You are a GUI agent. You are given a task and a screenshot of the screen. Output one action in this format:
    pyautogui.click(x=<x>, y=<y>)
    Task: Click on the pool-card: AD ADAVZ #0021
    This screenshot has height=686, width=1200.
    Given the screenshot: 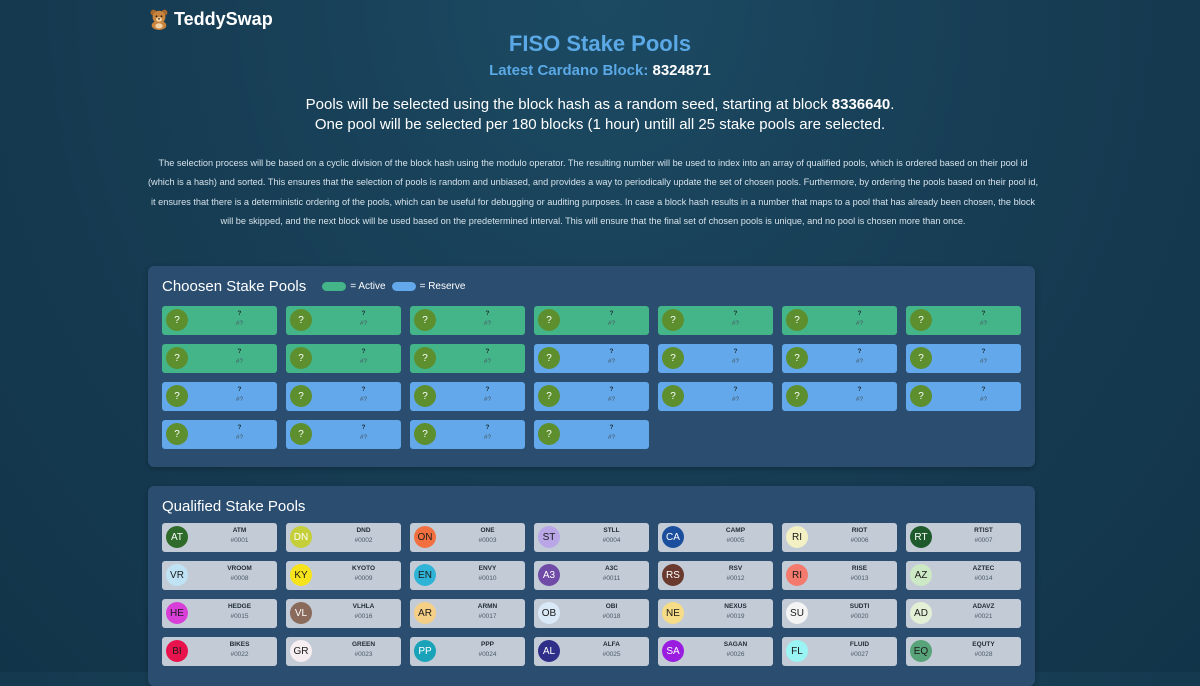 What is the action you would take?
    pyautogui.click(x=963, y=613)
    